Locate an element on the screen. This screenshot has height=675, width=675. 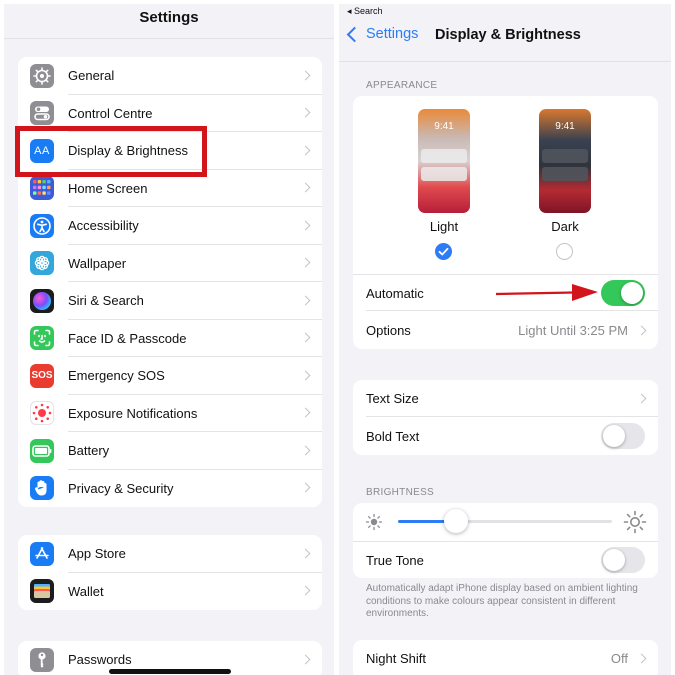
settings-row: Wallpaper is located at coordinates (170, 263).